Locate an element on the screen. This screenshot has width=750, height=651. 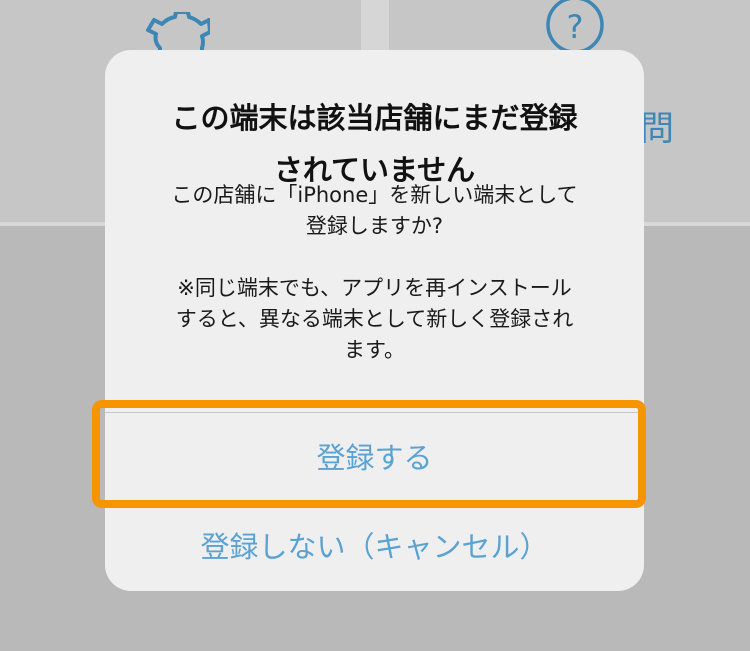
help-tile-label: 問 is located at coordinates (657, 129).